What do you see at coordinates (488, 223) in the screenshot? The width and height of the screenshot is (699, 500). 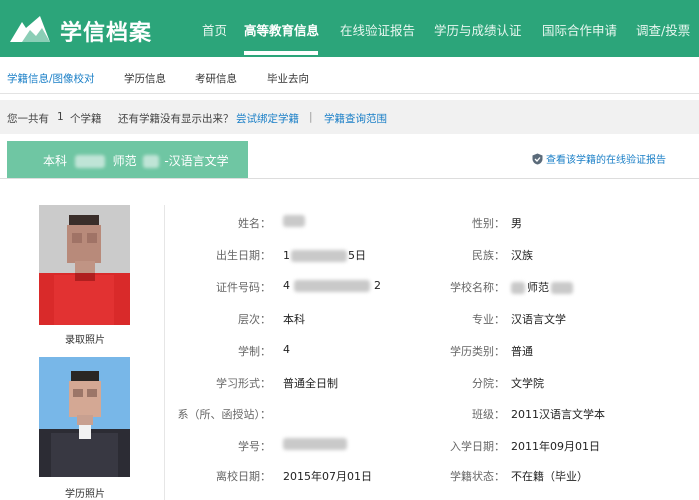 I see `gender-label: 性别：` at bounding box center [488, 223].